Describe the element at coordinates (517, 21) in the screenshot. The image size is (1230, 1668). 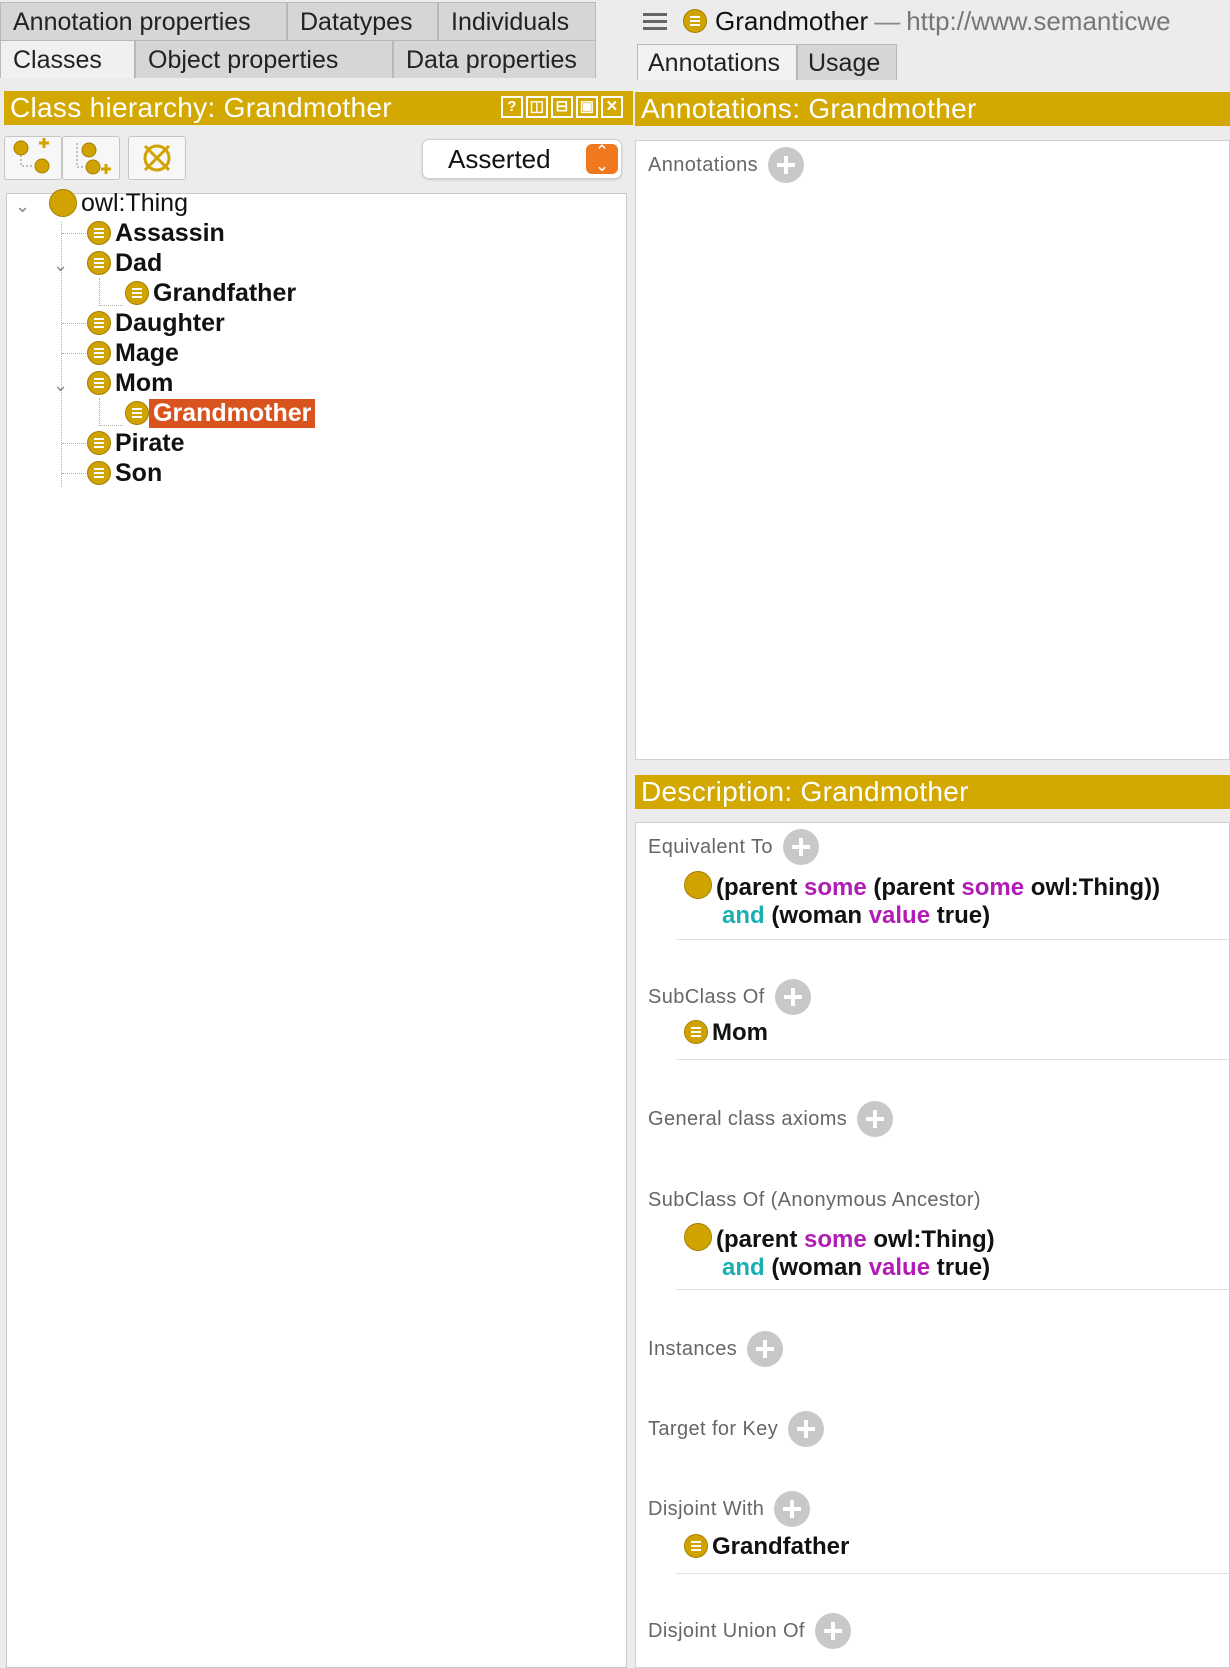
I see `tab-individuals: Individuals` at that location.